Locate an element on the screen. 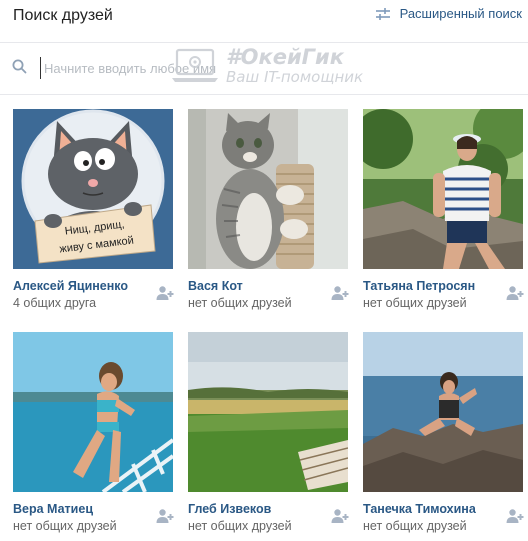  mutual-friends: 4 общих друга is located at coordinates (55, 303).